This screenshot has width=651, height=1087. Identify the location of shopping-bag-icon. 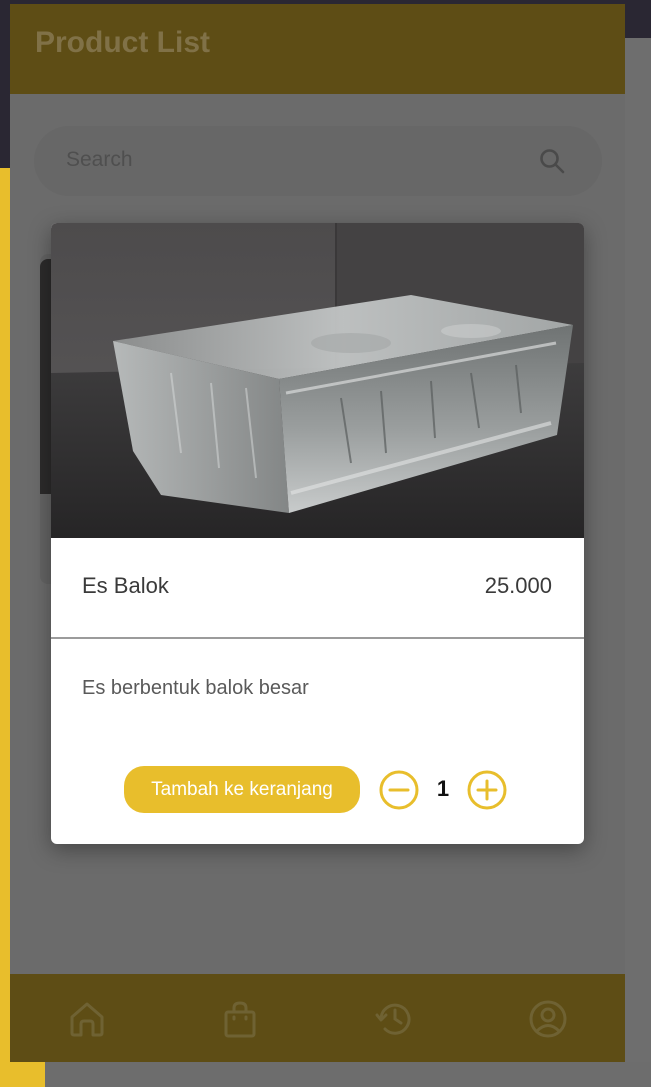
(240, 1019).